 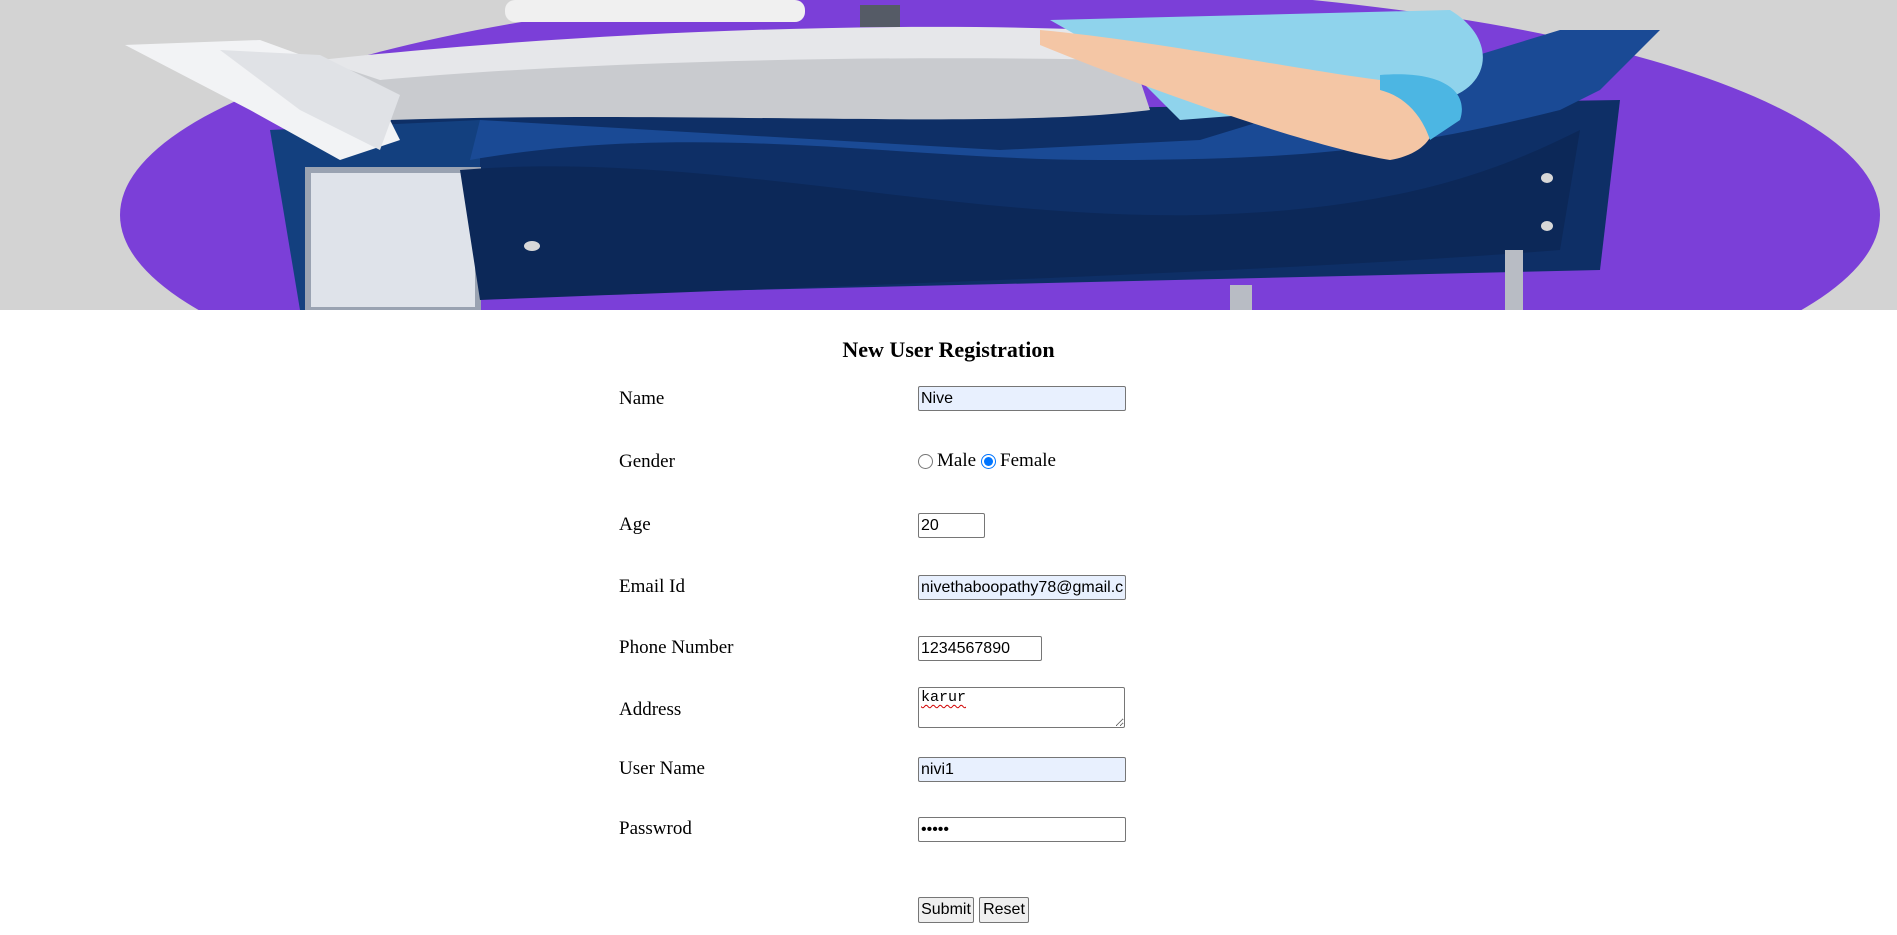 I want to click on name-input, so click(x=1022, y=398).